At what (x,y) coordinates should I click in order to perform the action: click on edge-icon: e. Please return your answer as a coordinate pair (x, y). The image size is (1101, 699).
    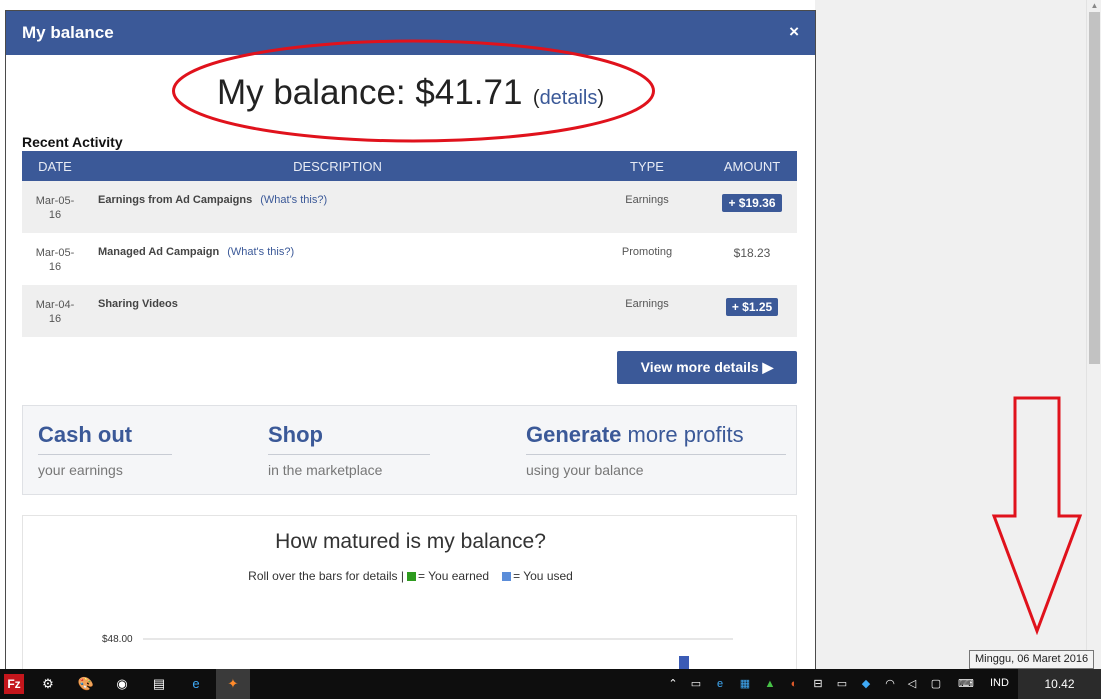
    Looking at the image, I should click on (720, 684).